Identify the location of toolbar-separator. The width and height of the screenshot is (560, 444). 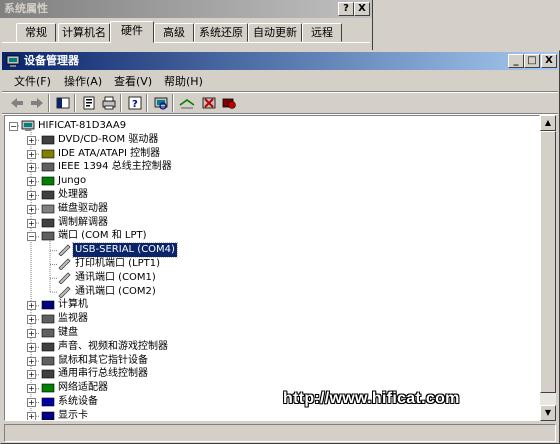
(75, 103).